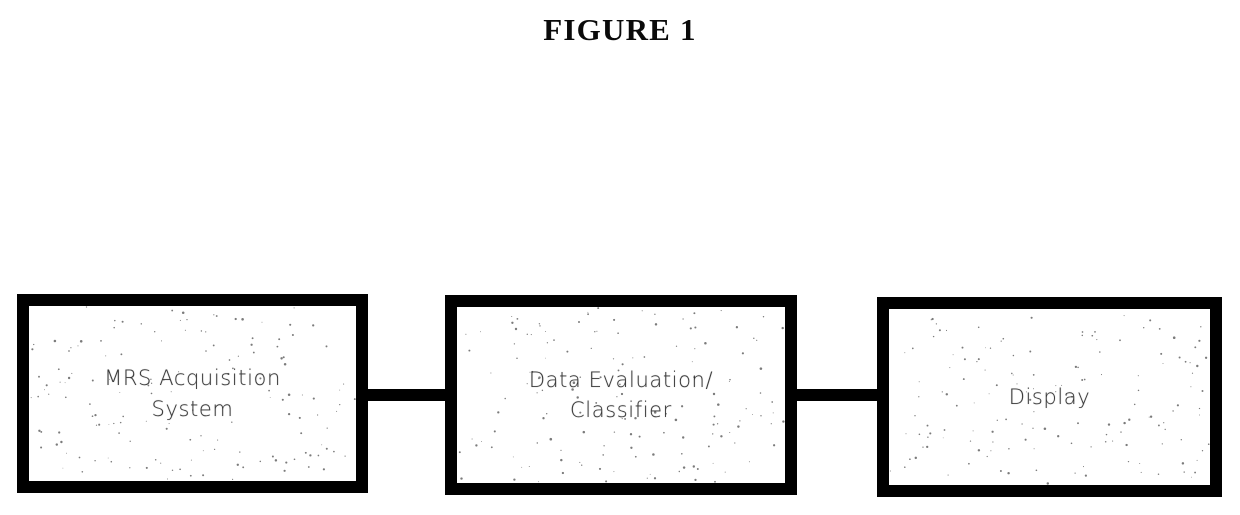 This screenshot has width=1240, height=515. I want to click on connector-evaluator-to-display, so click(837, 395).